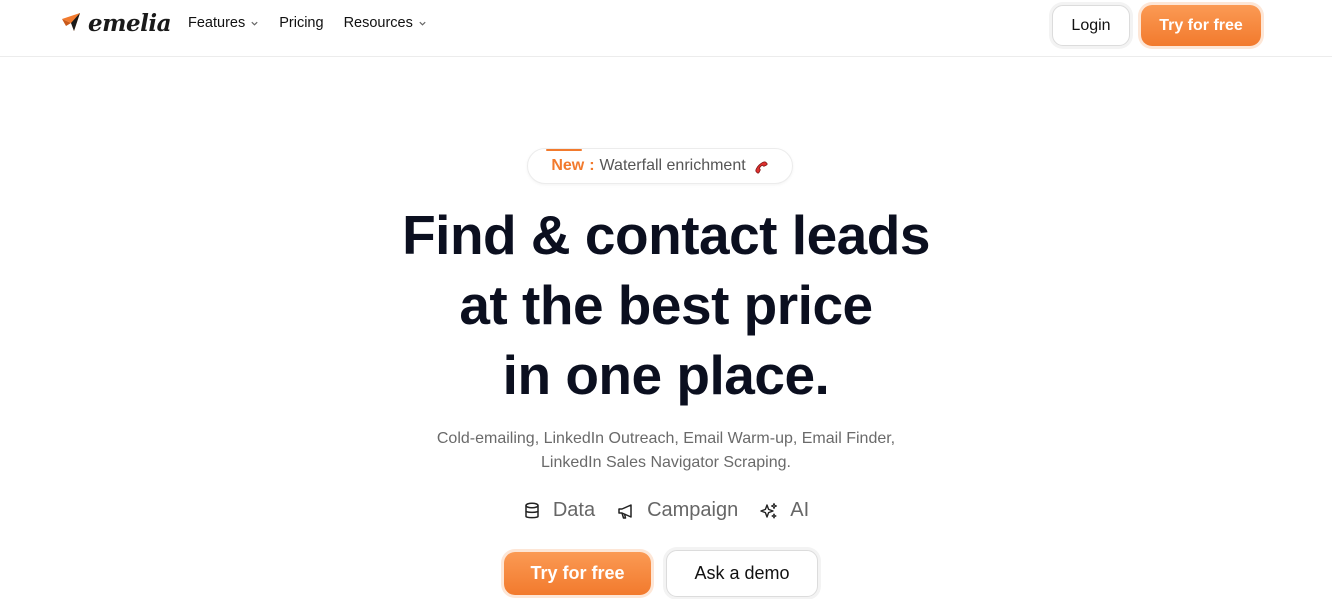  What do you see at coordinates (672, 165) in the screenshot?
I see `badge-text: Waterfall enrichment` at bounding box center [672, 165].